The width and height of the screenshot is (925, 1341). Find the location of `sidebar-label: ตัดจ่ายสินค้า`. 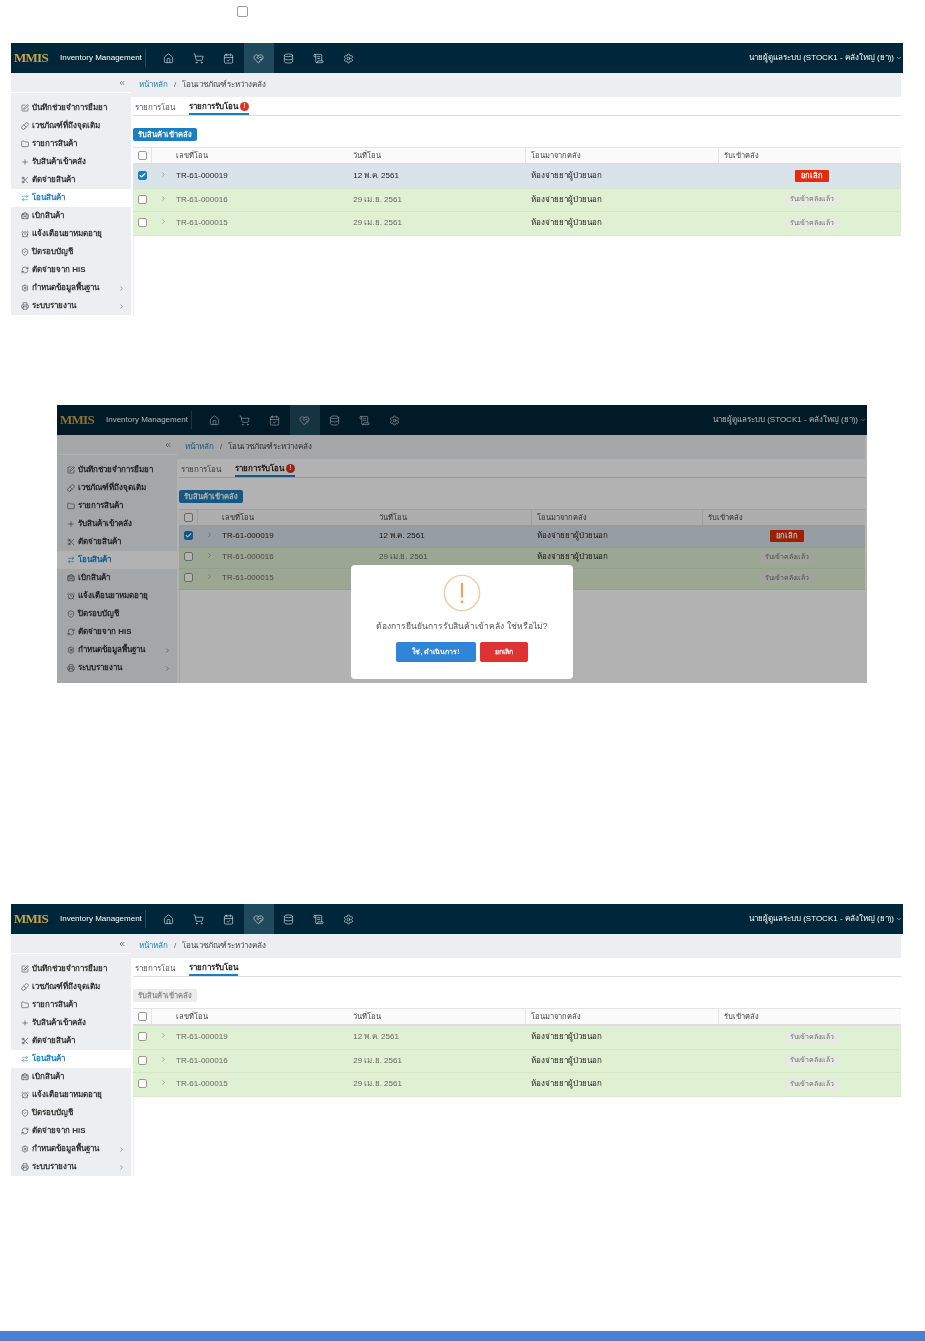

sidebar-label: ตัดจ่ายสินค้า is located at coordinates (53, 1041).